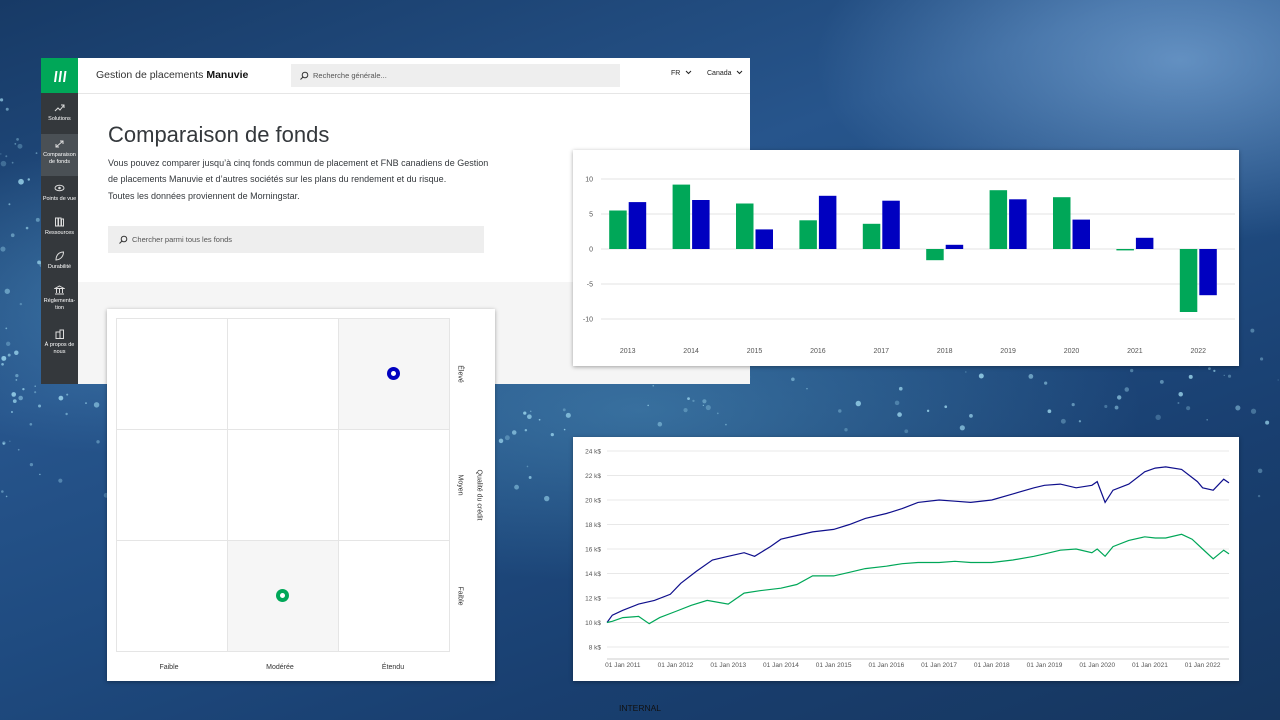  Describe the element at coordinates (935, 255) in the screenshot. I see `bar-2018-s1` at that location.